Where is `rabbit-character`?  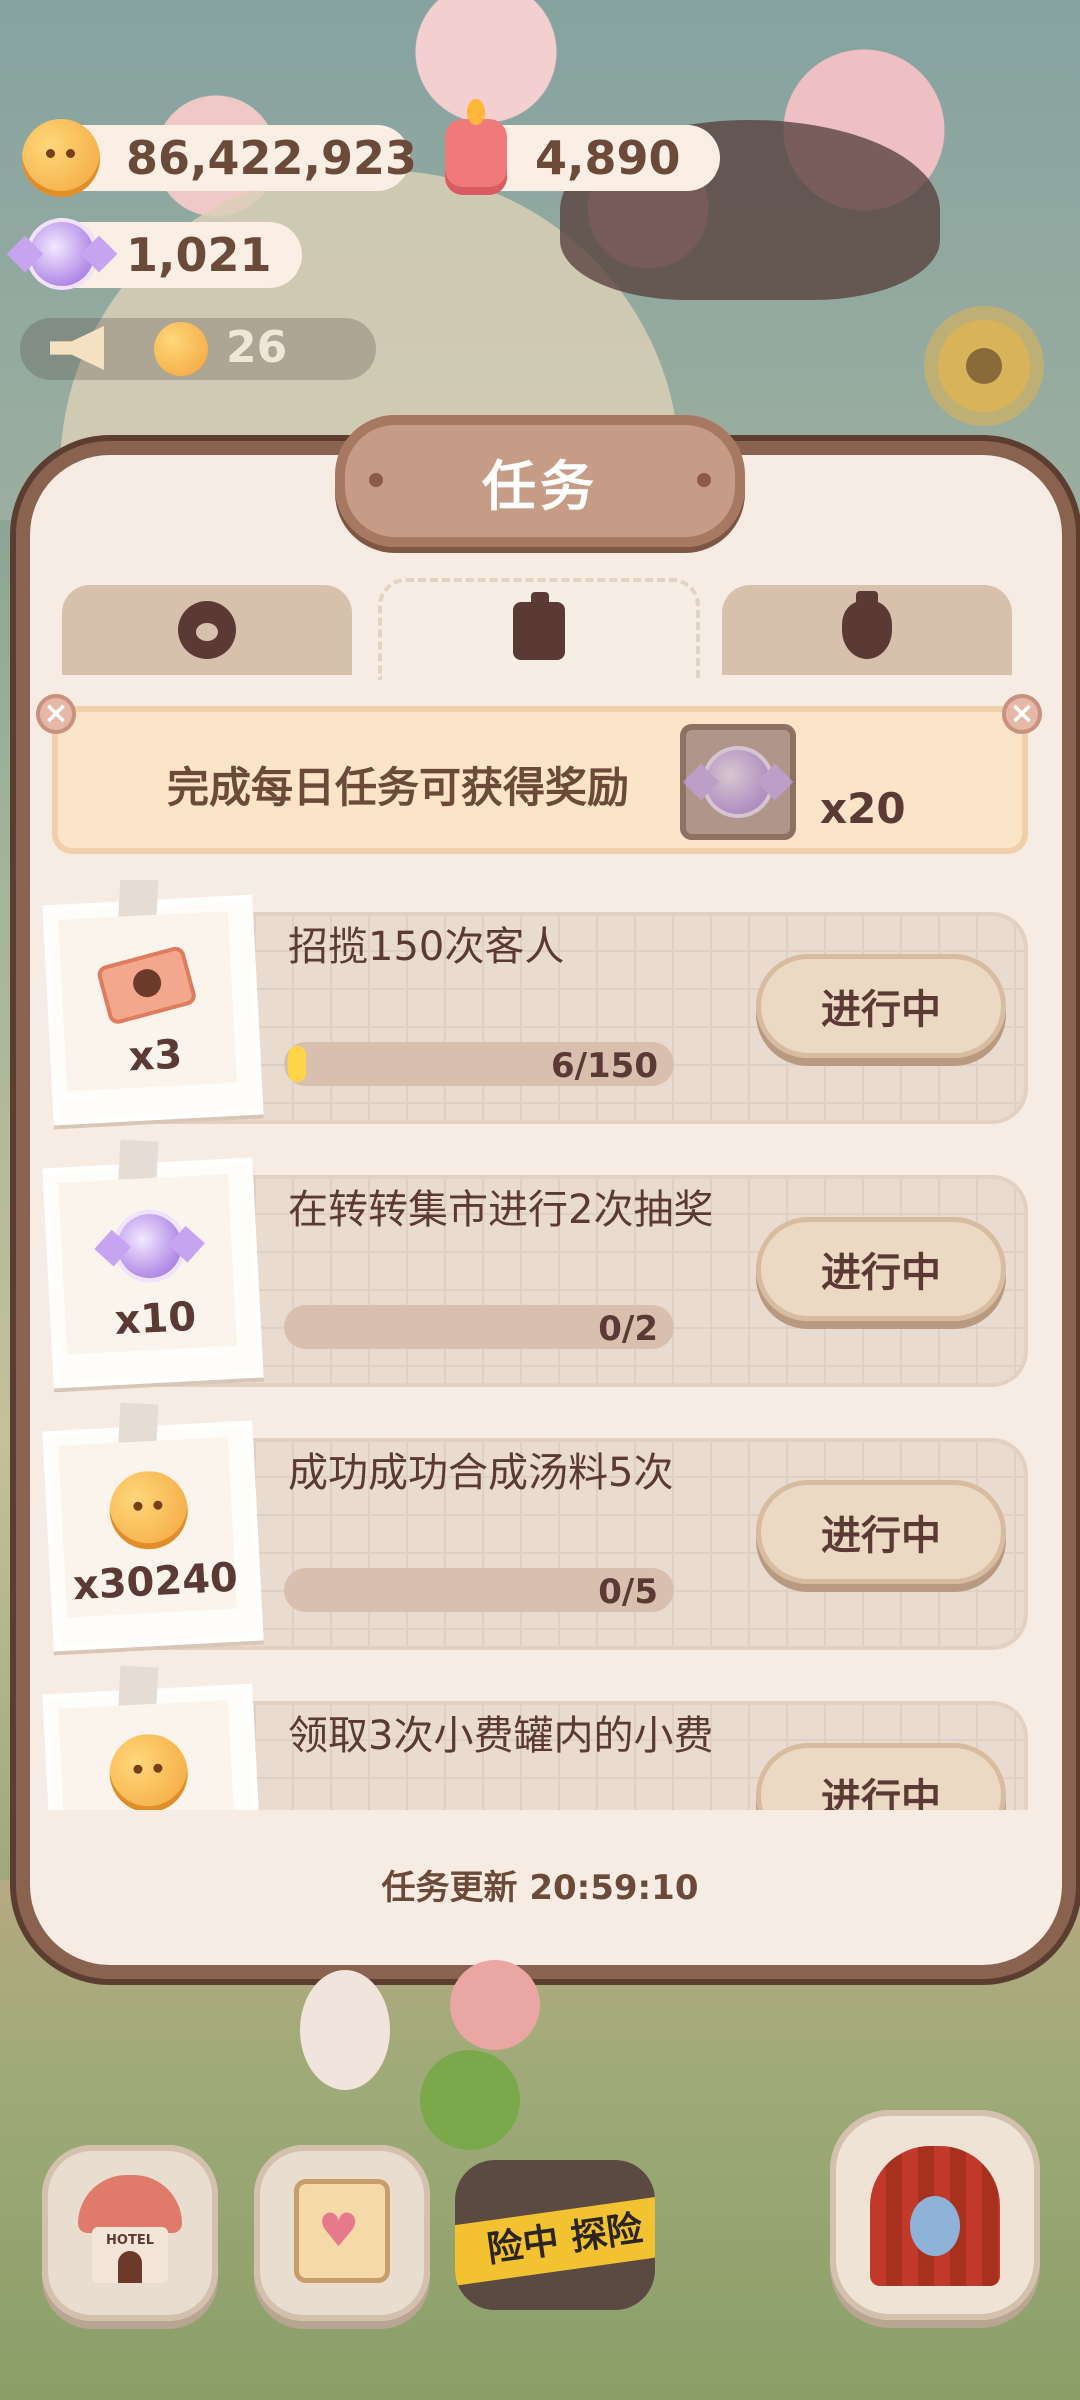
rabbit-character is located at coordinates (345, 2030).